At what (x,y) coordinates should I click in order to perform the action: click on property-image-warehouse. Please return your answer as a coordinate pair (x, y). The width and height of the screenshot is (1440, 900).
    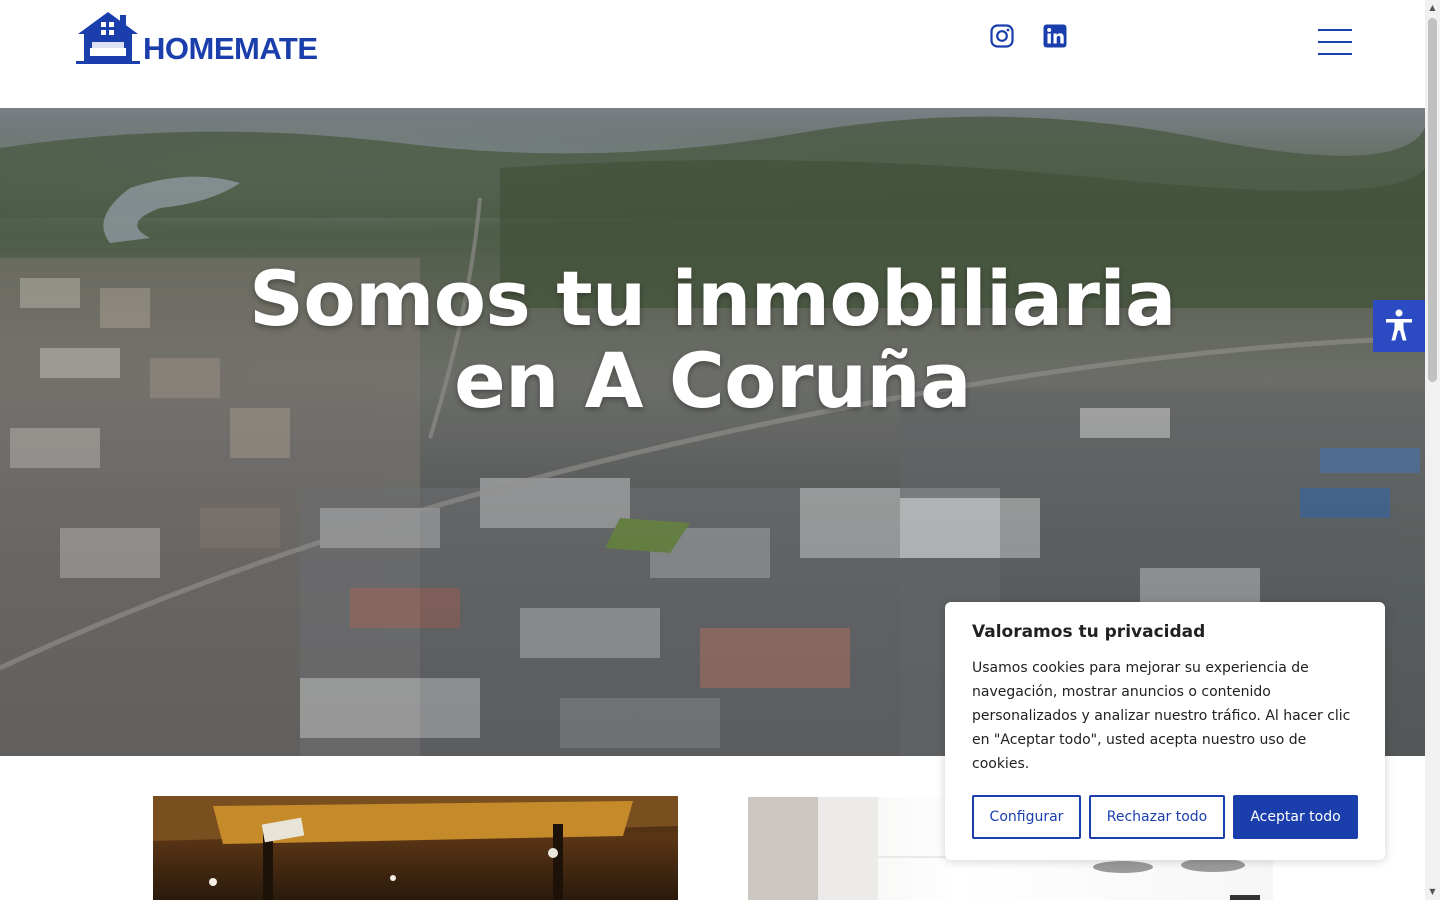
    Looking at the image, I should click on (415, 848).